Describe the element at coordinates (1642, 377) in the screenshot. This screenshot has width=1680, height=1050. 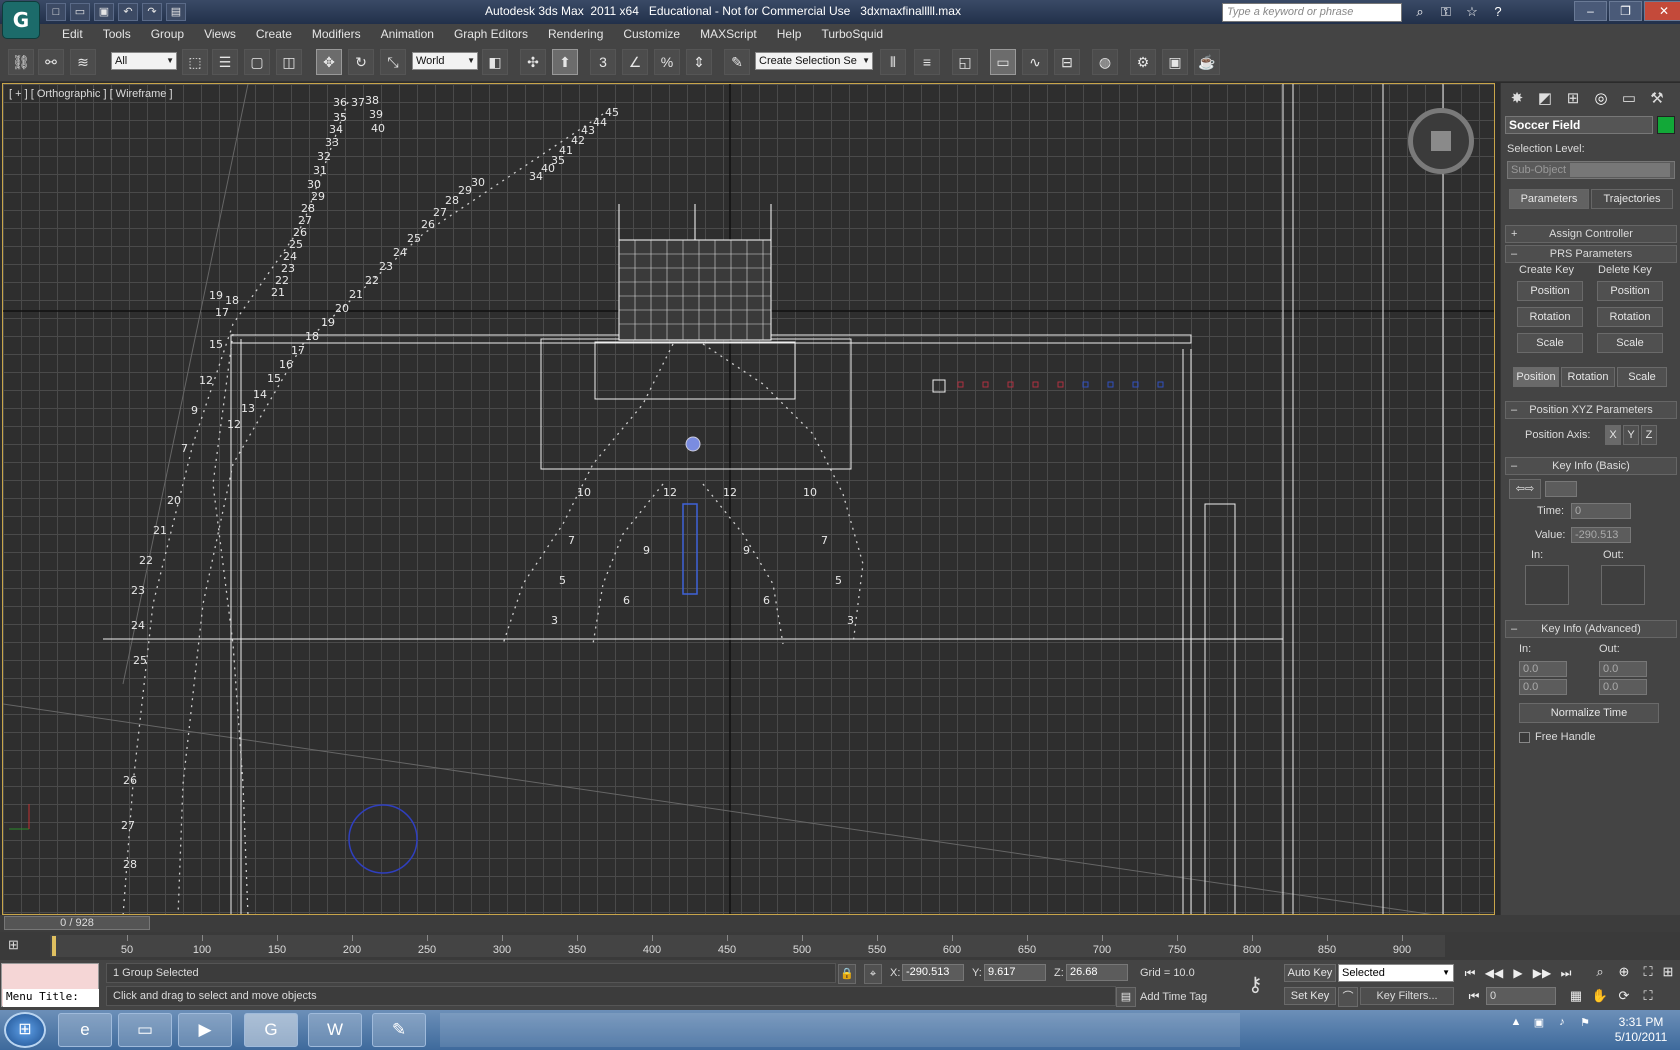
I see `mode-scale-button: Scale` at that location.